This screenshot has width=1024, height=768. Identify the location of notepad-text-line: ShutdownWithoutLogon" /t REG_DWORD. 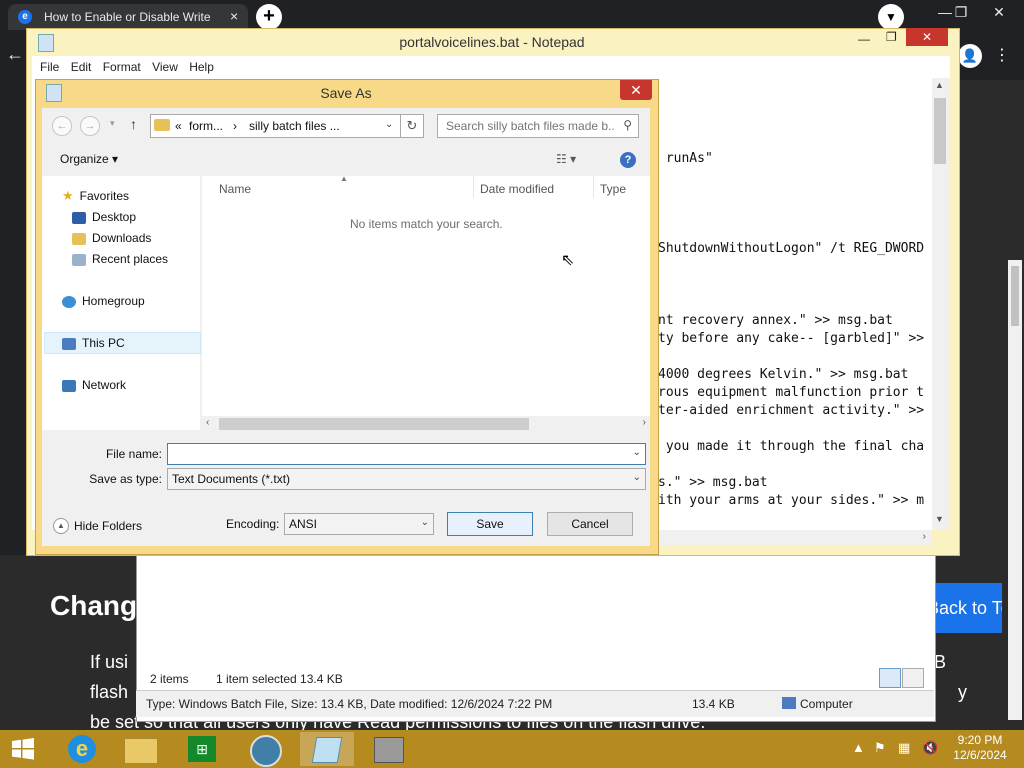
(791, 248).